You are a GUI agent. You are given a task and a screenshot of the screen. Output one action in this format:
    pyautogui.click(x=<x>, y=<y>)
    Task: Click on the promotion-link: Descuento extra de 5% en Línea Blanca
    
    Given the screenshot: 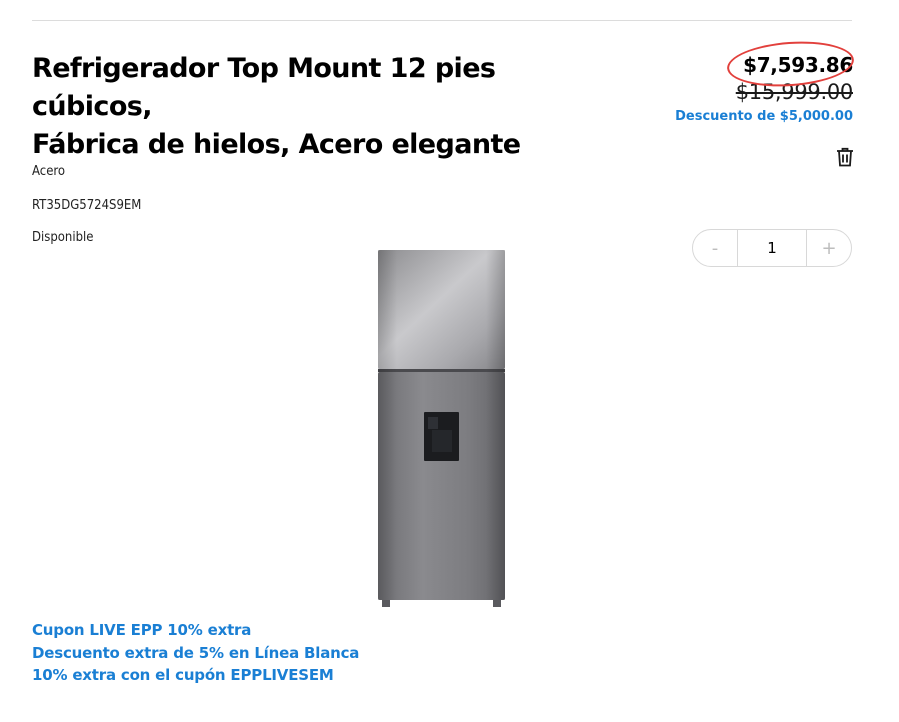 What is the action you would take?
    pyautogui.click(x=195, y=653)
    